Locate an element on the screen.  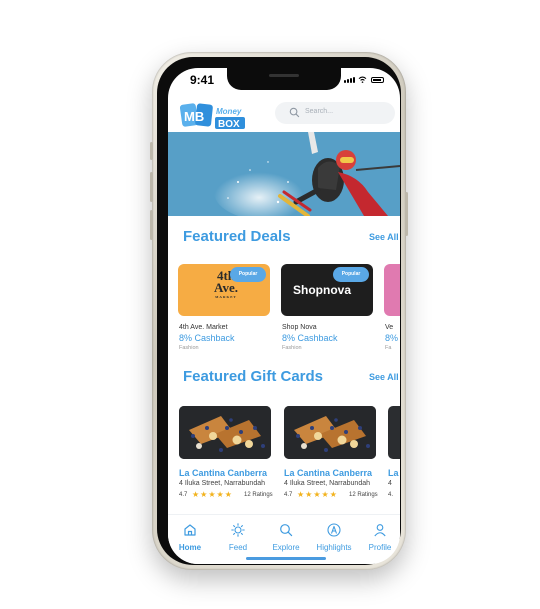
deal-card-partial is located at coordinates (392, 290).